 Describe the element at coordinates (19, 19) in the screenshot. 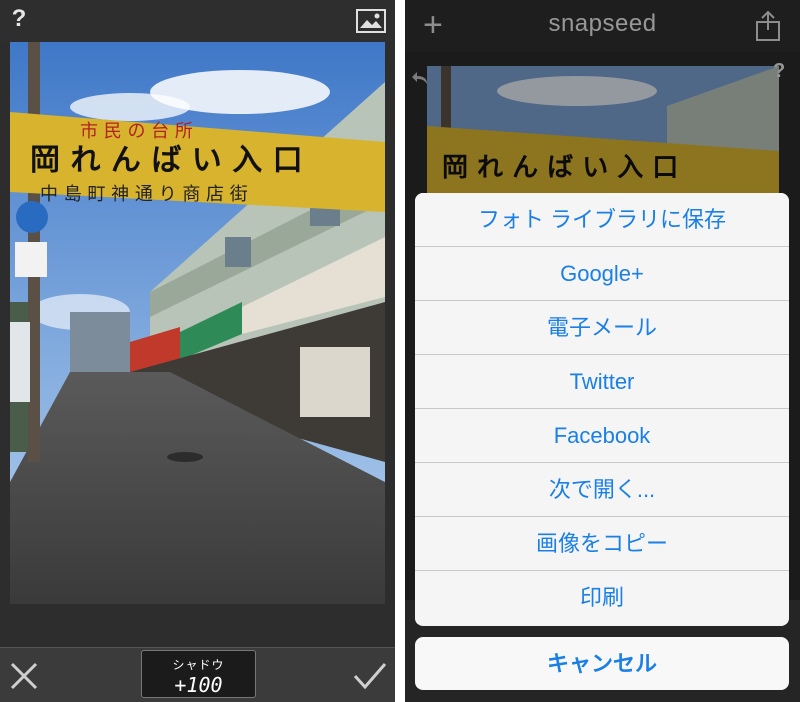

I see `help-icon: ?` at that location.